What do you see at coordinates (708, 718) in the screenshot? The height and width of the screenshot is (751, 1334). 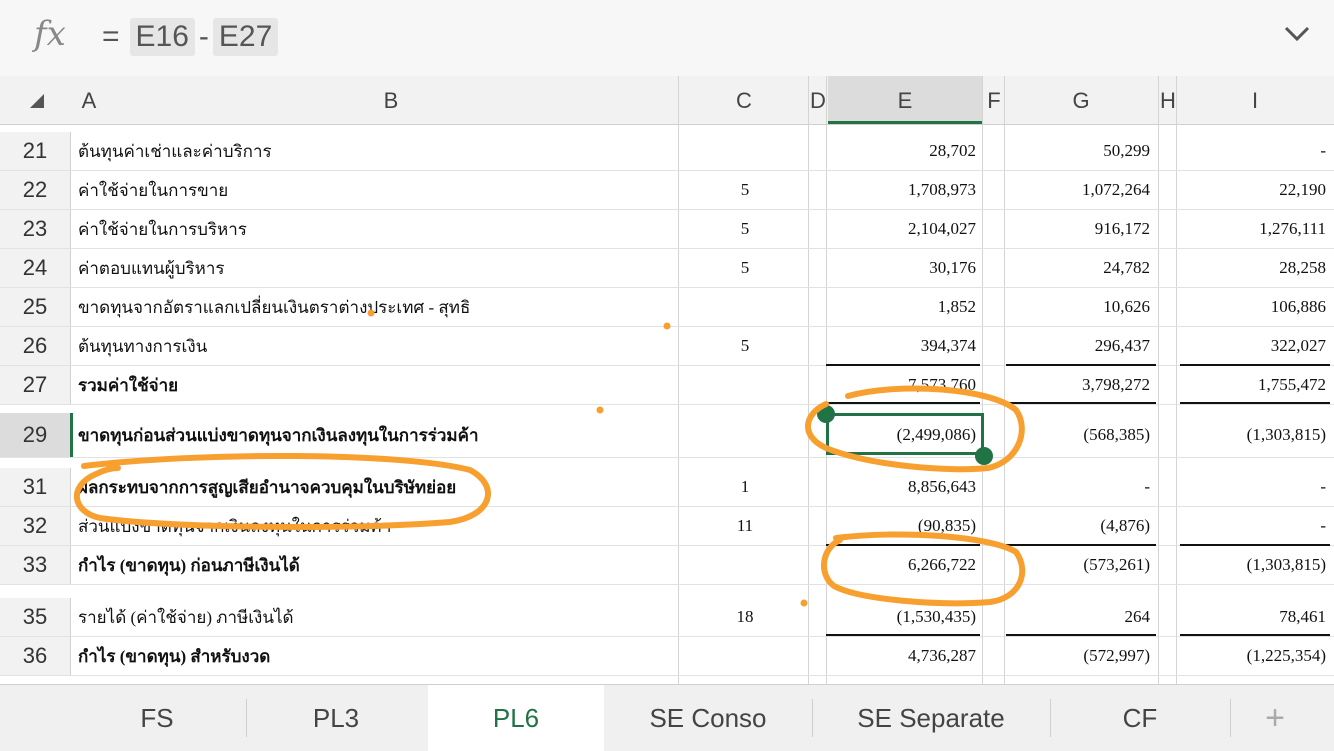 I see `tab-se-conso: SE Conso` at bounding box center [708, 718].